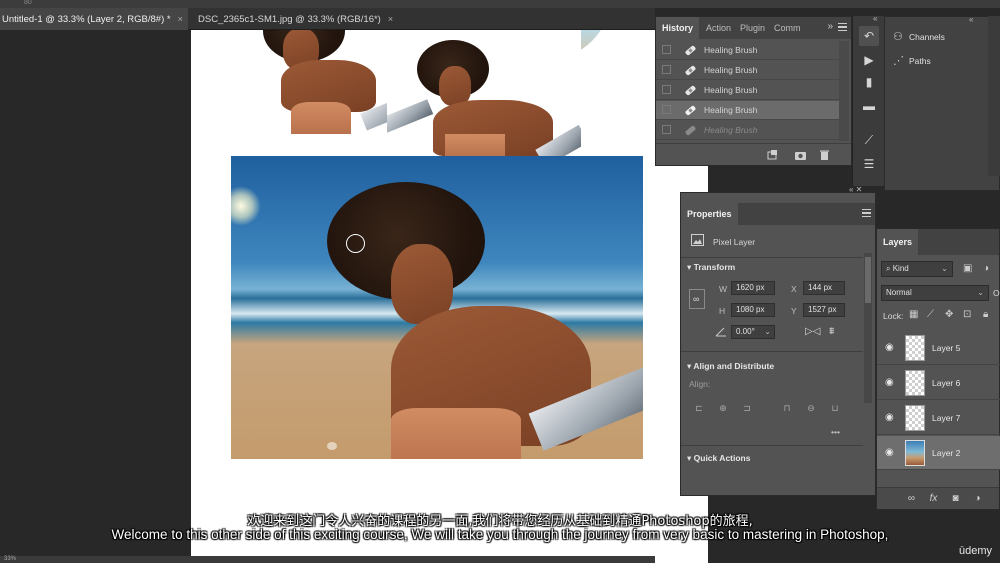 Image resolution: width=1000 pixels, height=563 pixels. I want to click on fx-button: fx, so click(933, 499).